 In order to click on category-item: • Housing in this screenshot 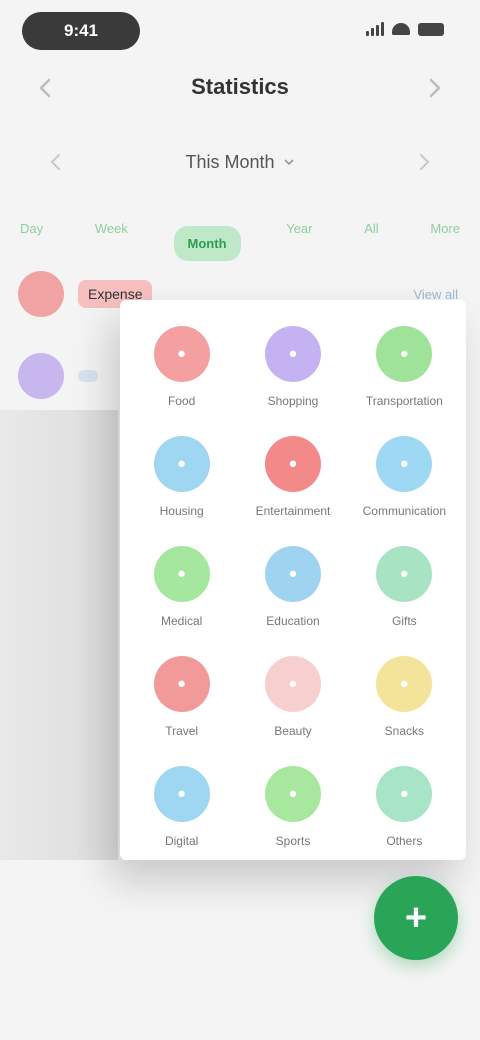, I will do `click(181, 485)`.